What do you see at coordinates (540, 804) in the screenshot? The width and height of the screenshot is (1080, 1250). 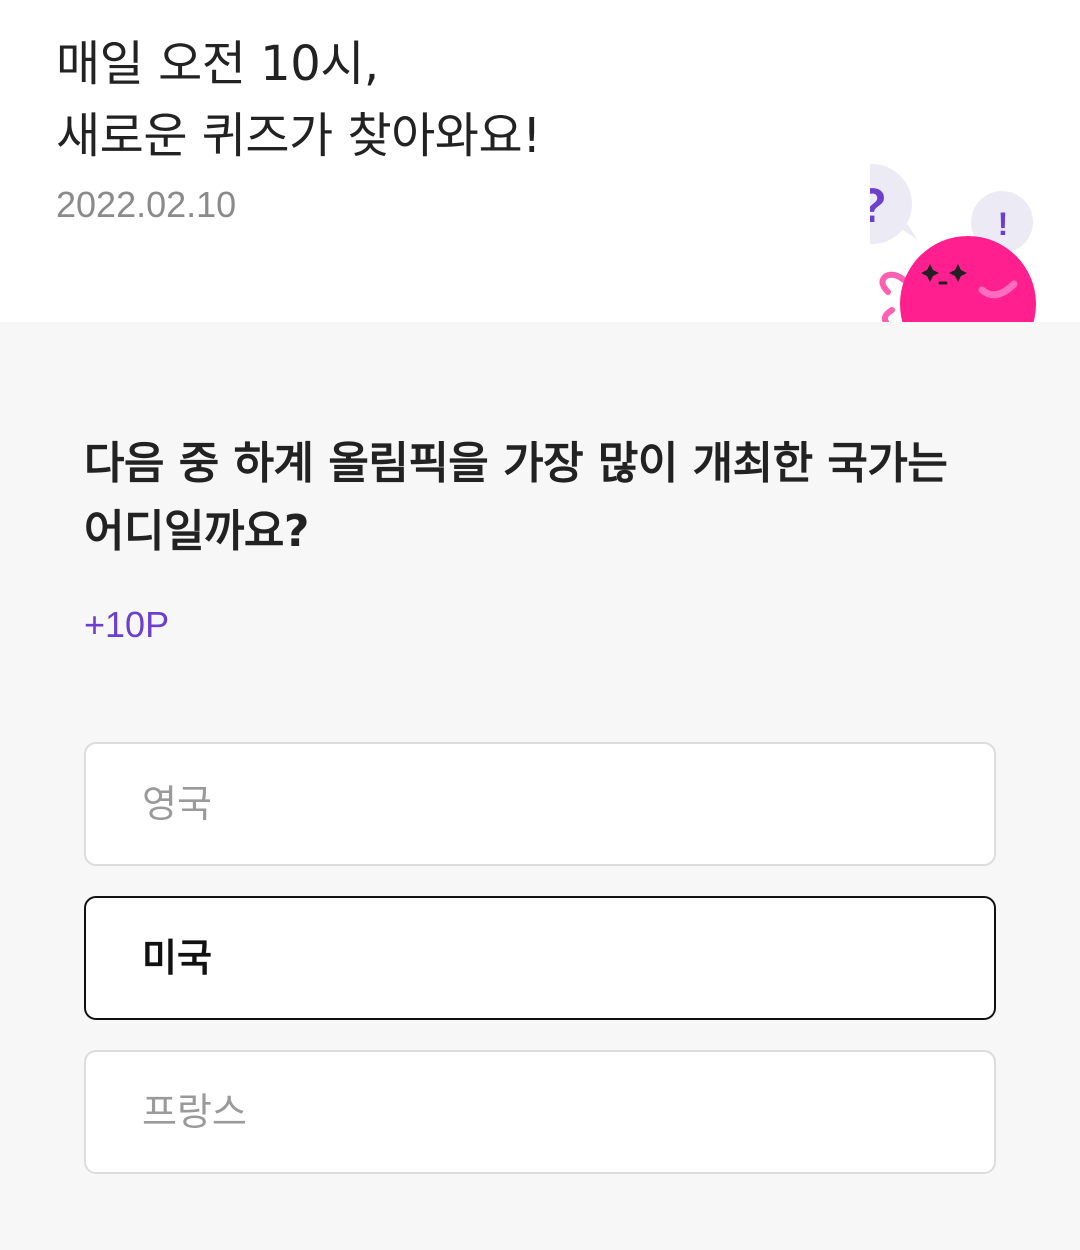 I see `answer-option-uk: 영국` at bounding box center [540, 804].